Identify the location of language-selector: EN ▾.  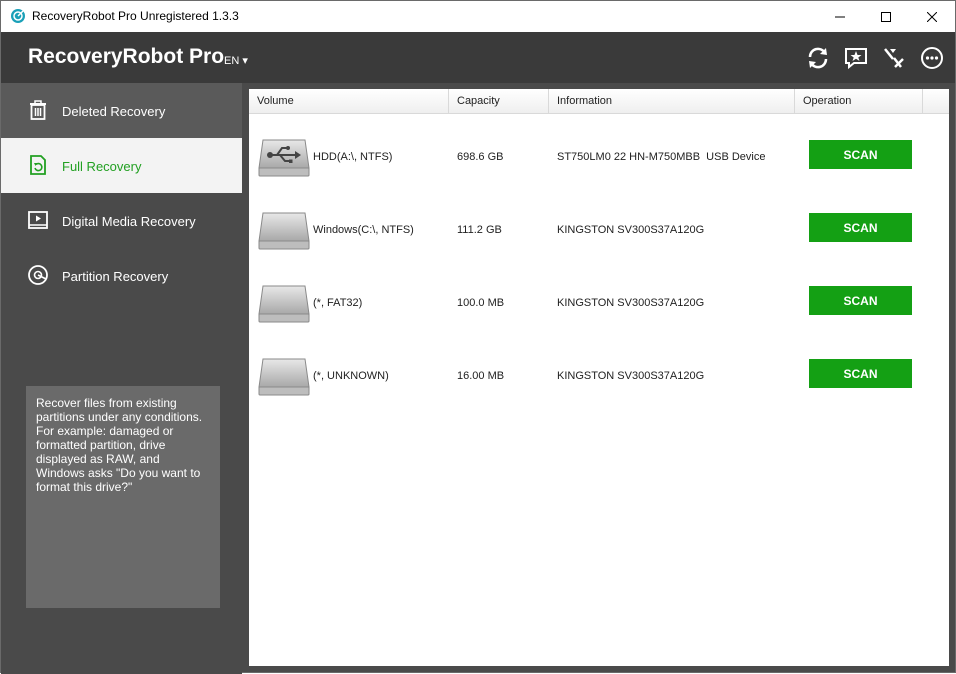
(236, 60).